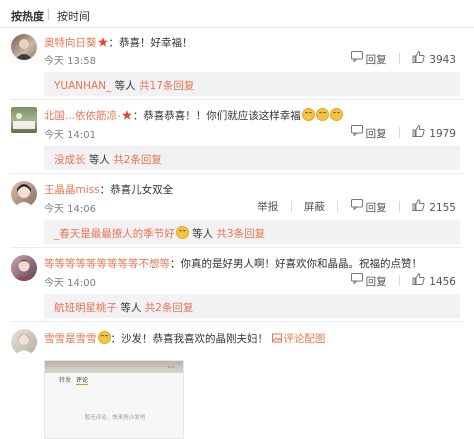  I want to click on username-link: 雪雪是雪雪, so click(70, 339).